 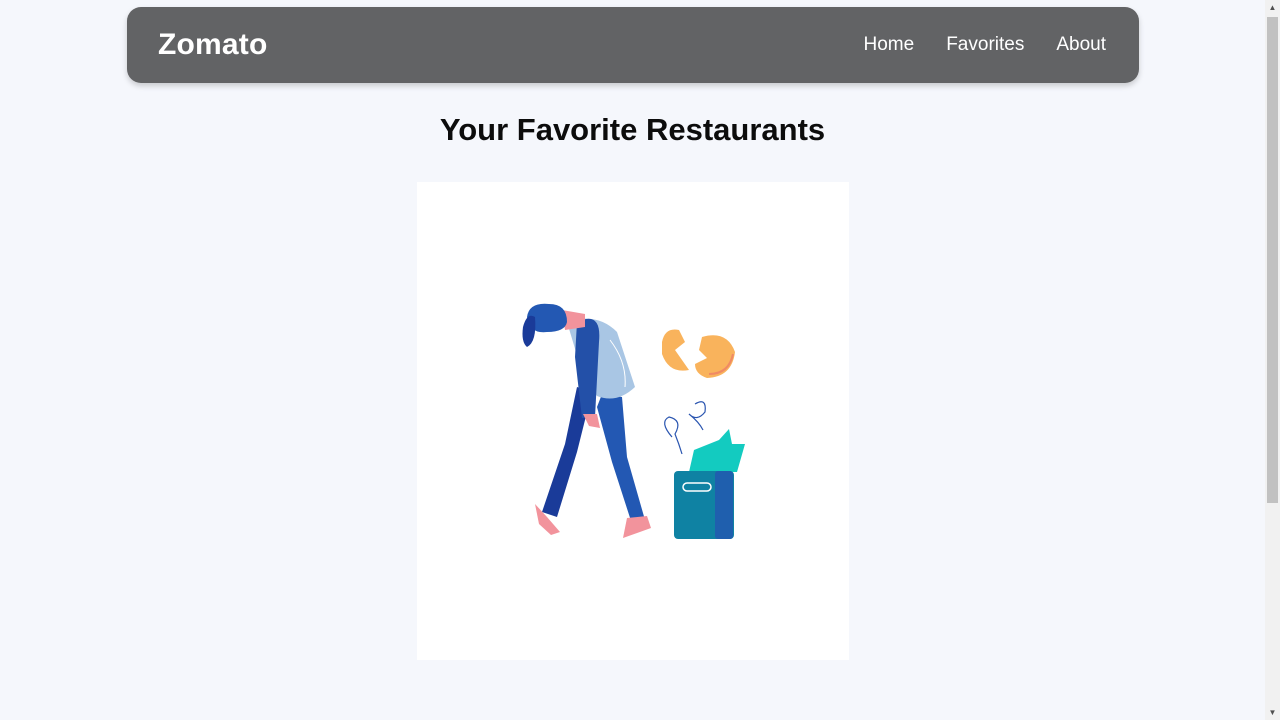 What do you see at coordinates (213, 45) in the screenshot?
I see `brand-logo: Zomato` at bounding box center [213, 45].